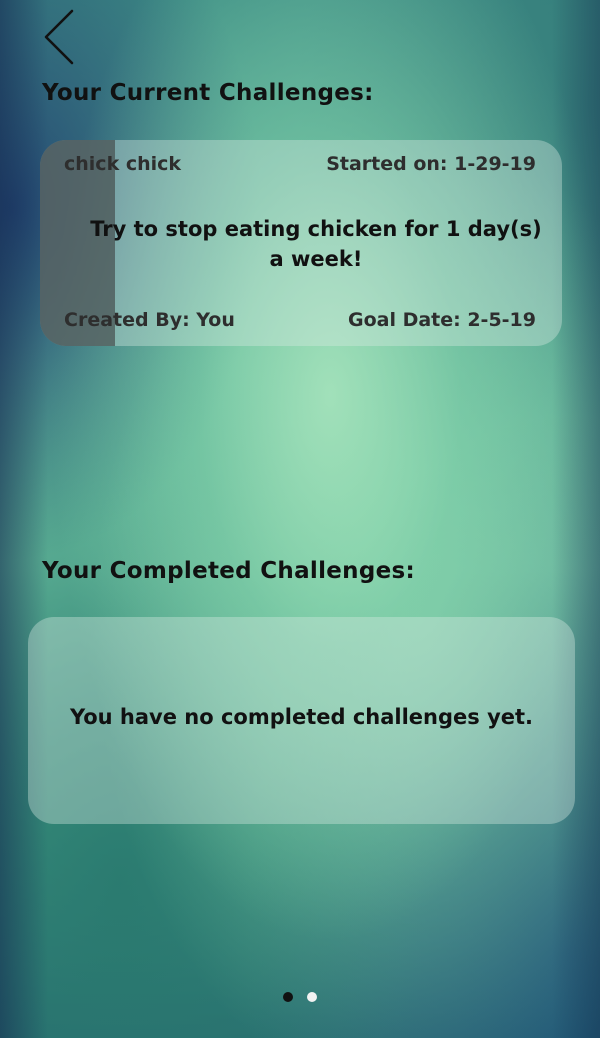  What do you see at coordinates (208, 93) in the screenshot?
I see `current-challenges-title: Your Current Challenges:` at bounding box center [208, 93].